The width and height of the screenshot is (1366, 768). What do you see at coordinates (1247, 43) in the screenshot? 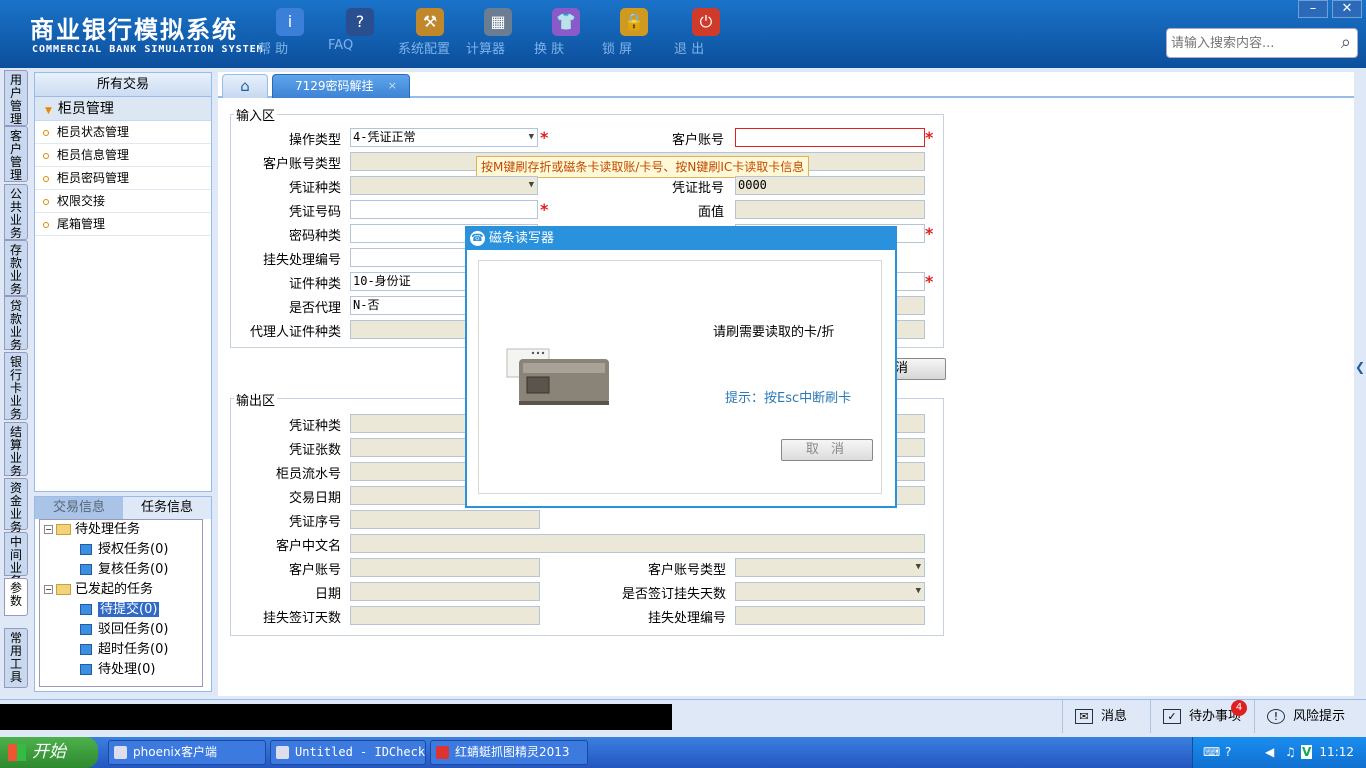
I see `search-input` at bounding box center [1247, 43].